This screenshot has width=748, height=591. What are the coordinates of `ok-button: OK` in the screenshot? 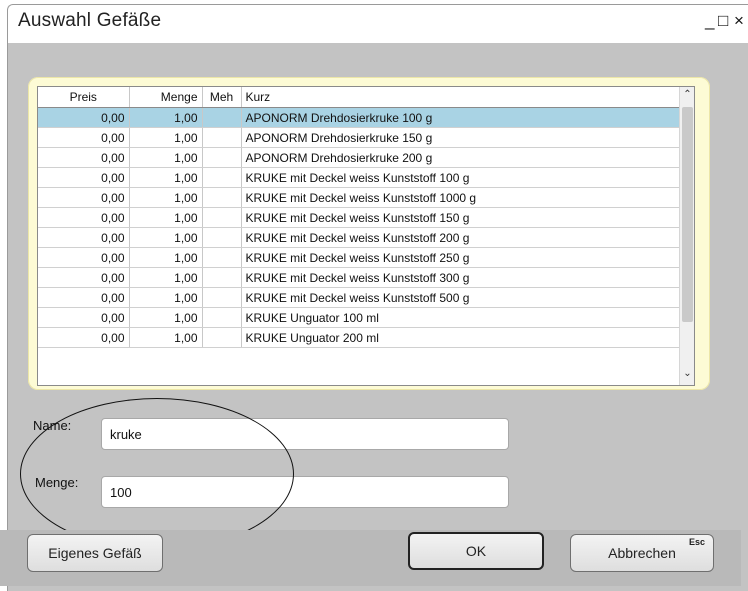 It's located at (476, 551).